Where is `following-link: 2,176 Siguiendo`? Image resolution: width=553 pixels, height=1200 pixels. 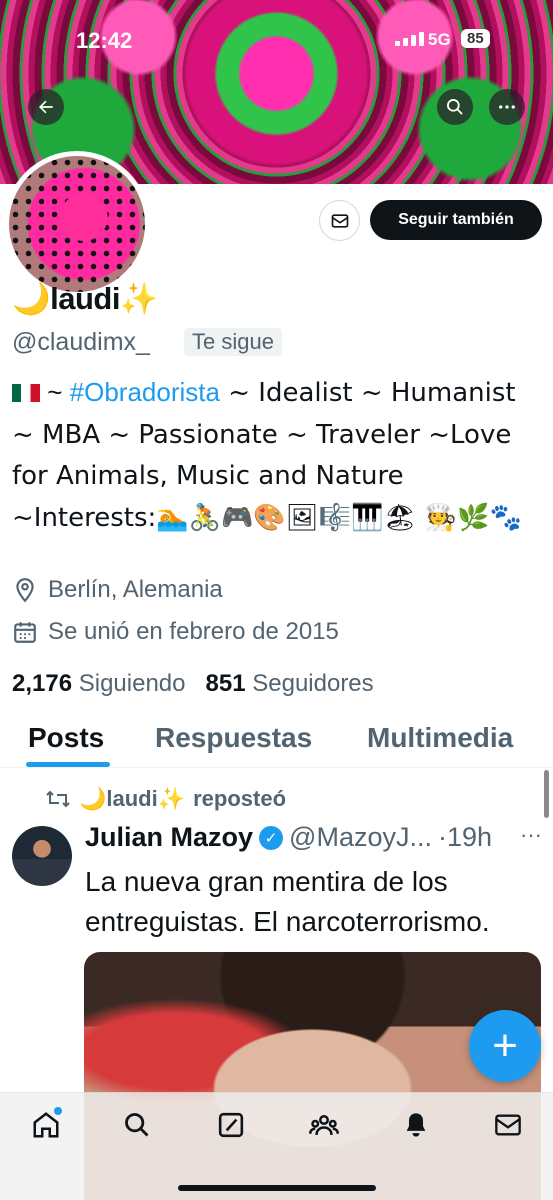
following-link: 2,176 Siguiendo is located at coordinates (99, 683).